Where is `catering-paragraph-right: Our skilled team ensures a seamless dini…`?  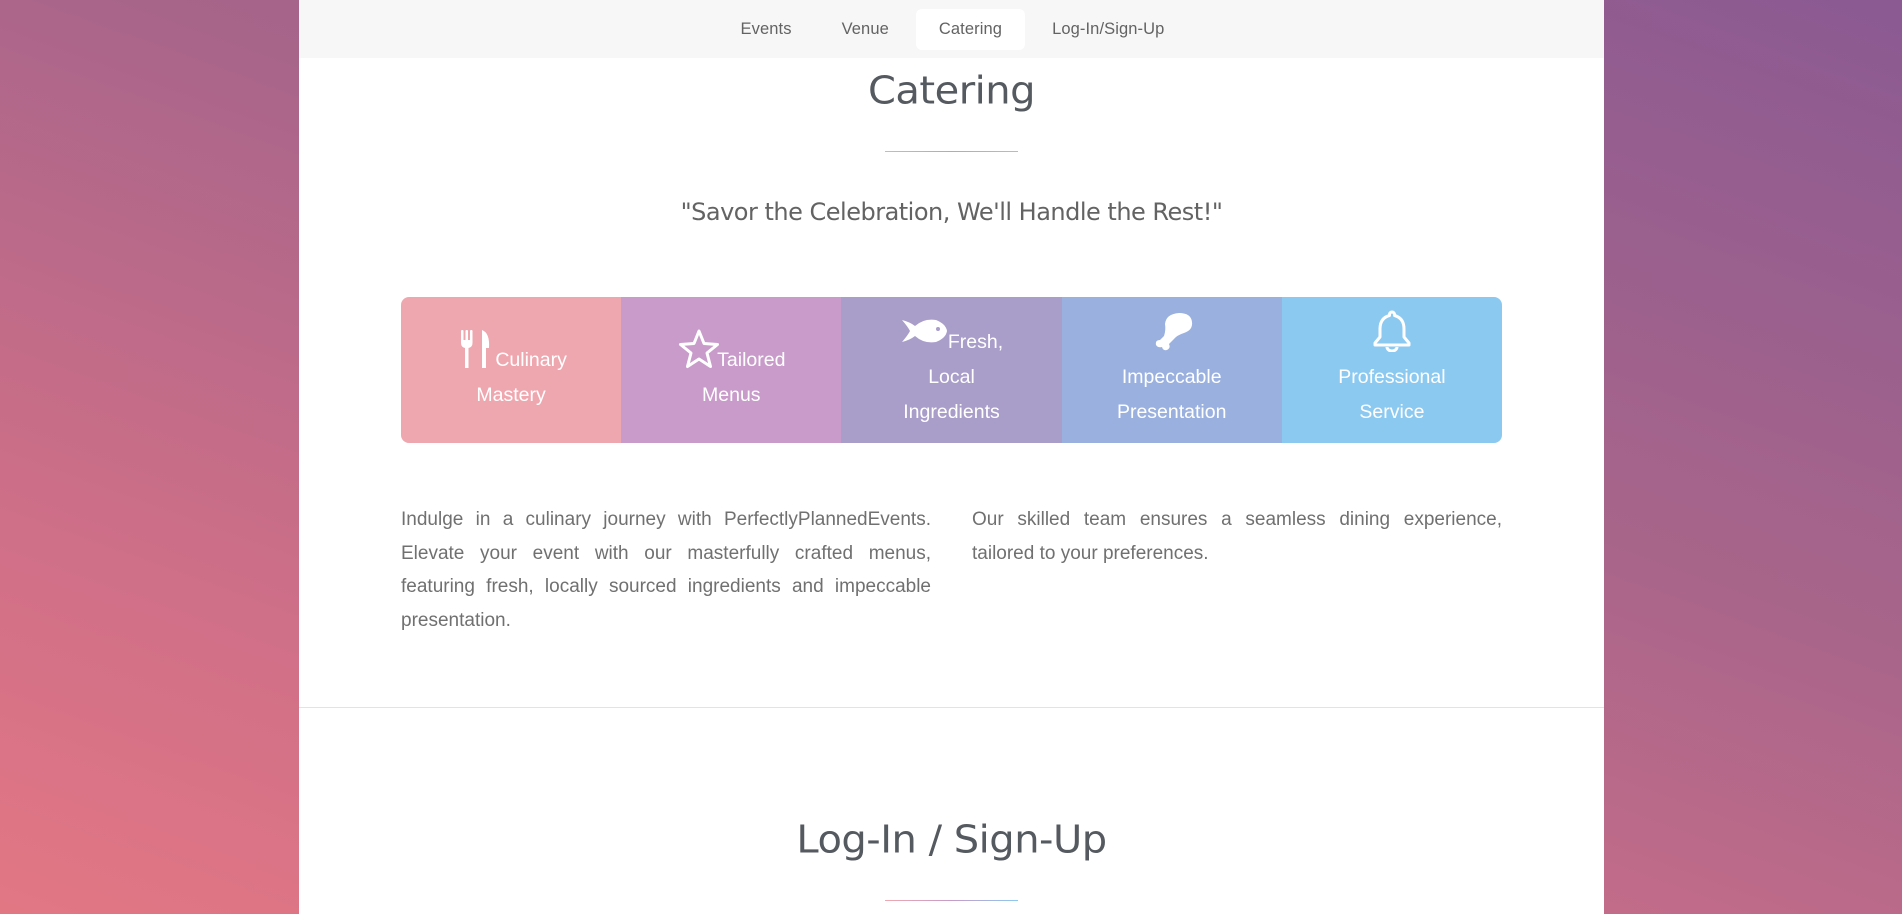 catering-paragraph-right: Our skilled team ensures a seamless dini… is located at coordinates (1237, 536).